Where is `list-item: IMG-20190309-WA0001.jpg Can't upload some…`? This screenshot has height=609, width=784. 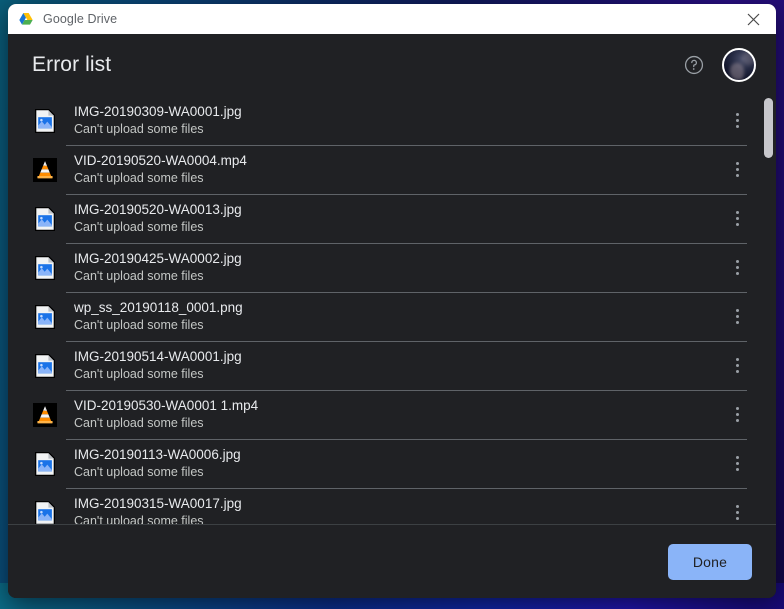 list-item: IMG-20190309-WA0001.jpg Can't upload some… is located at coordinates (384, 120).